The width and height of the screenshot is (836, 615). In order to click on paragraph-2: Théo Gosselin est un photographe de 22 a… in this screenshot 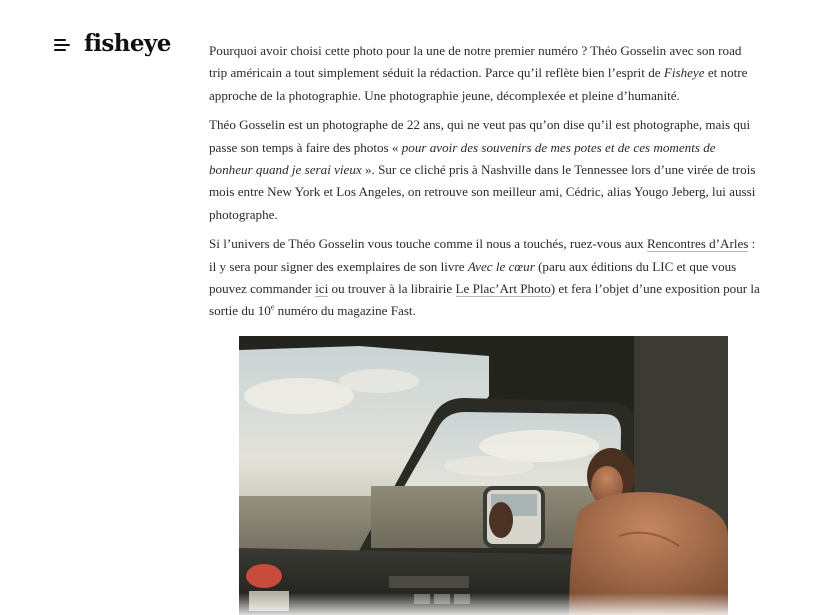, I will do `click(485, 170)`.